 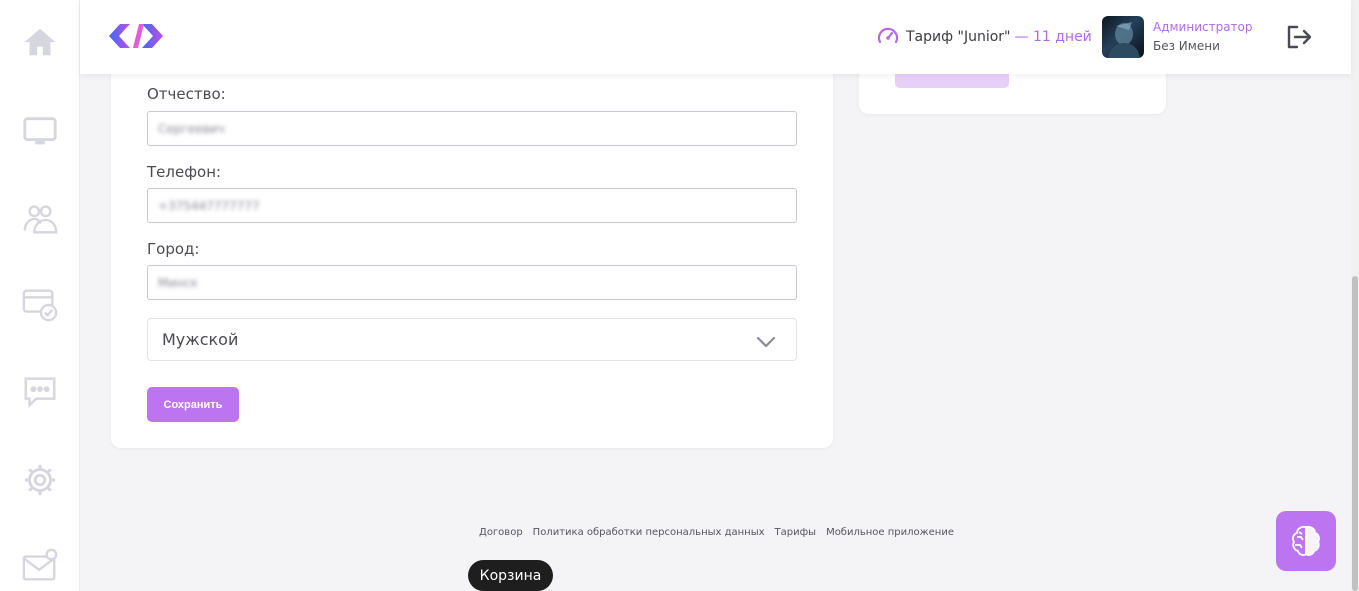 I want to click on sidebar, so click(x=40, y=295).